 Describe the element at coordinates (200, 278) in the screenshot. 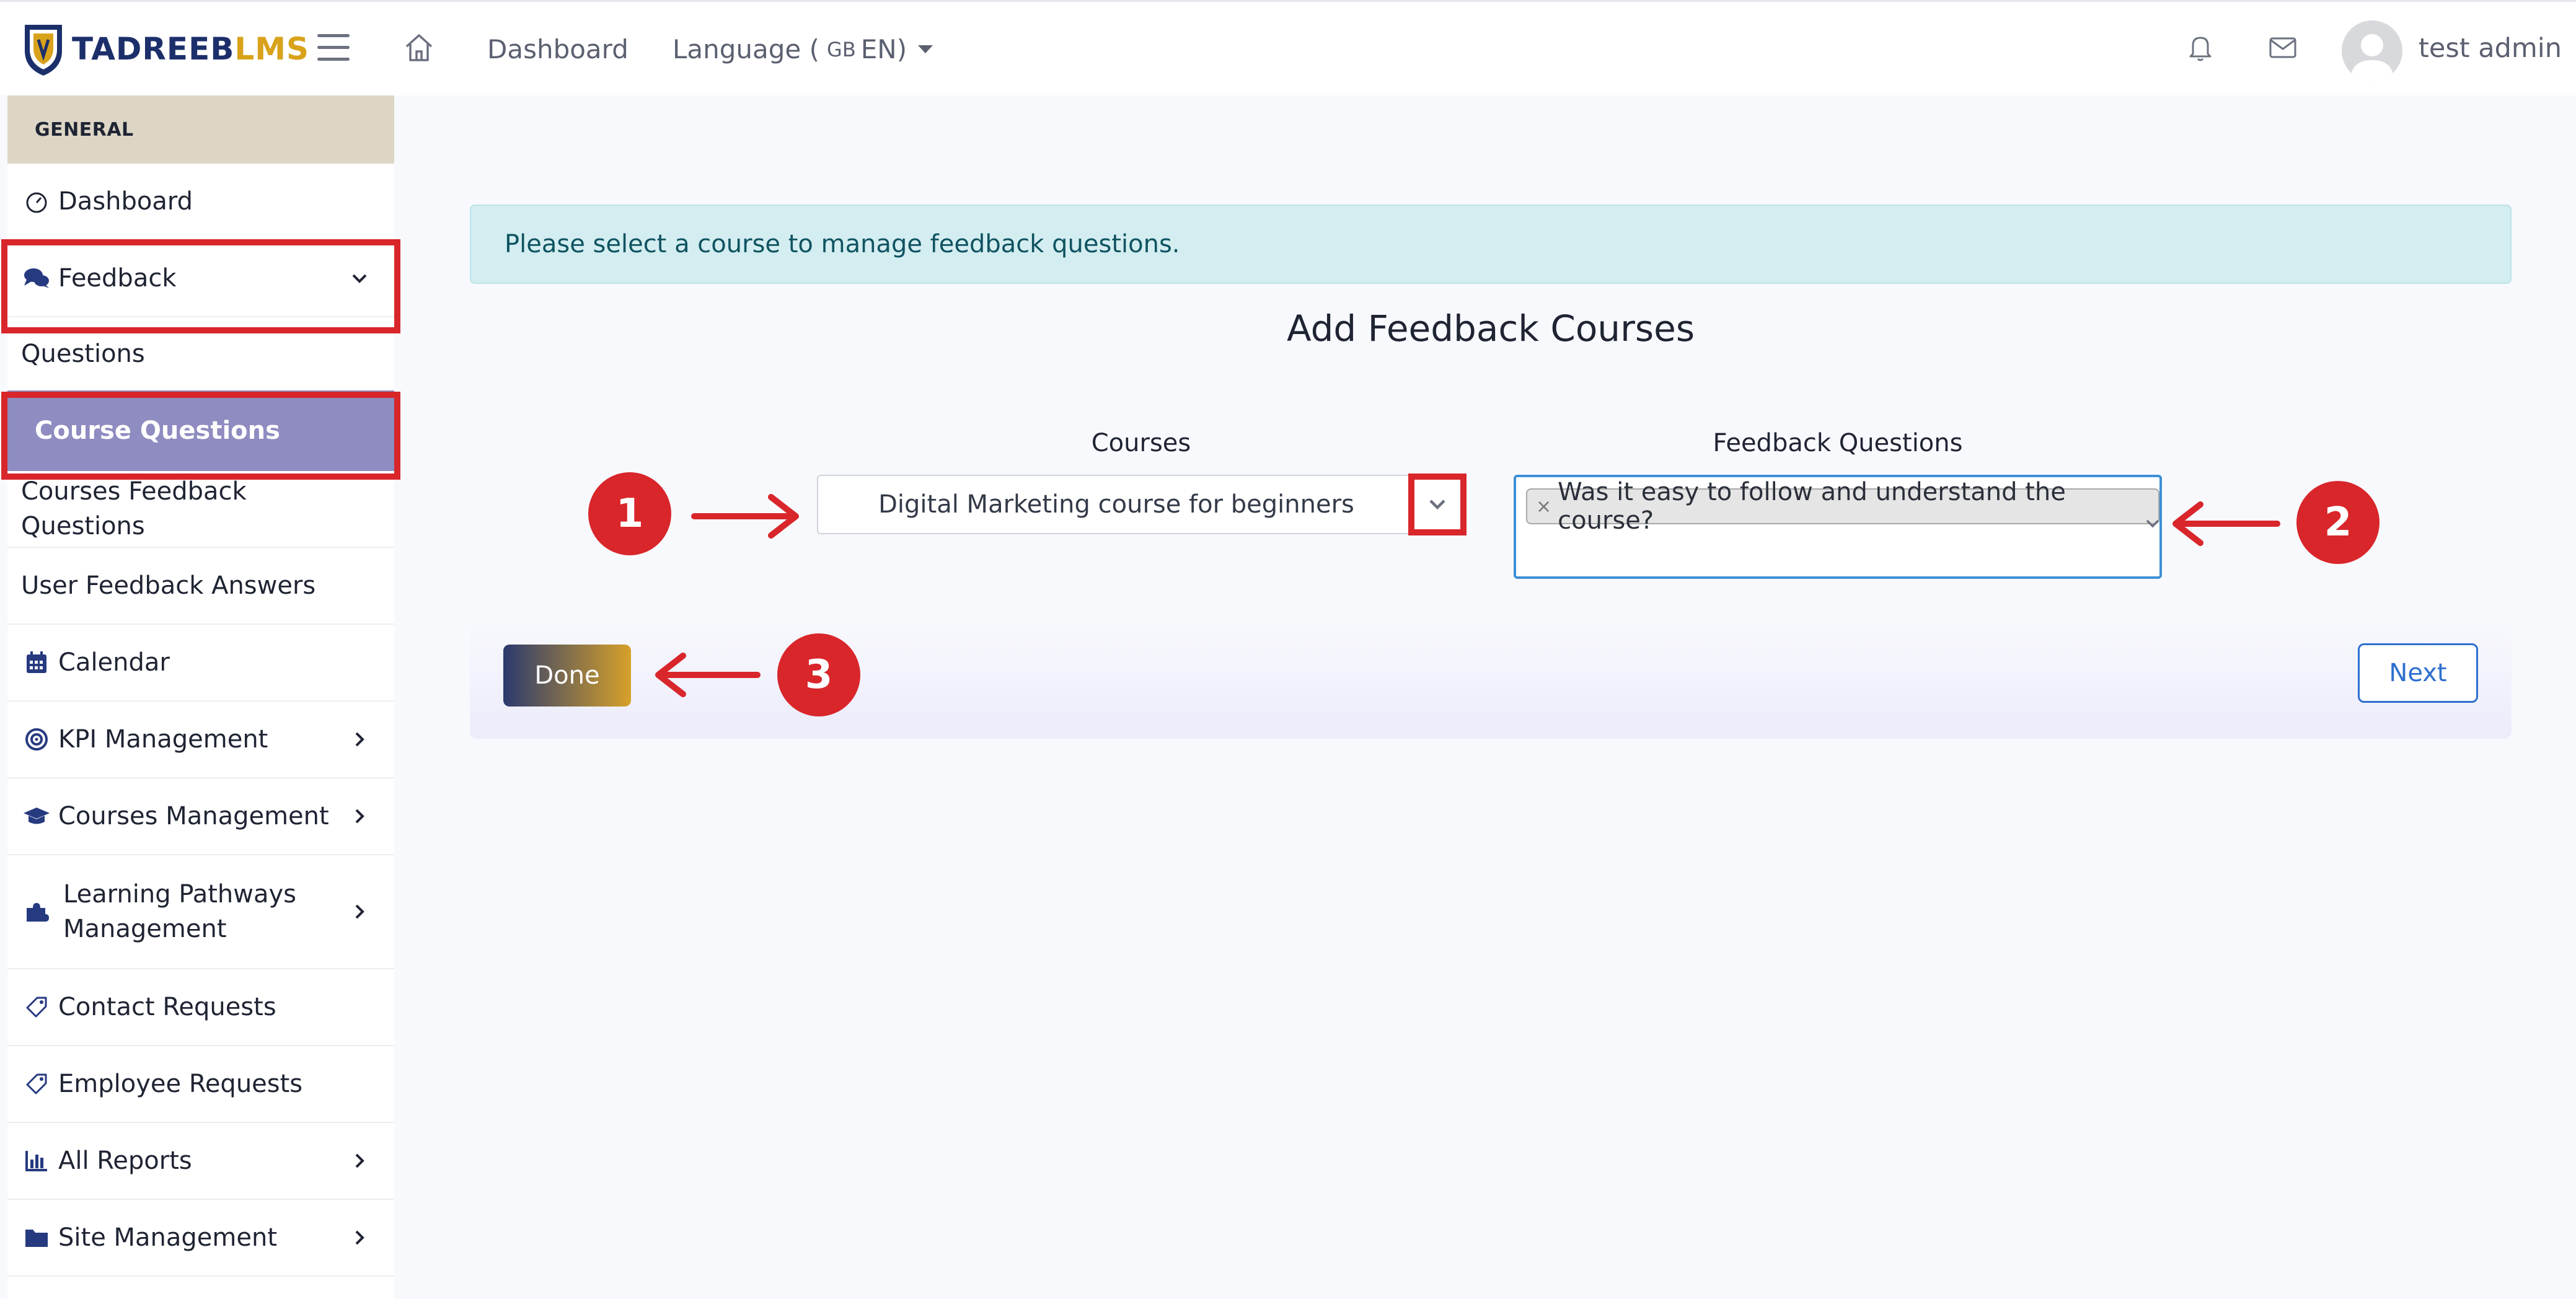

I see `sidebar-item-feedback: Feedback` at that location.